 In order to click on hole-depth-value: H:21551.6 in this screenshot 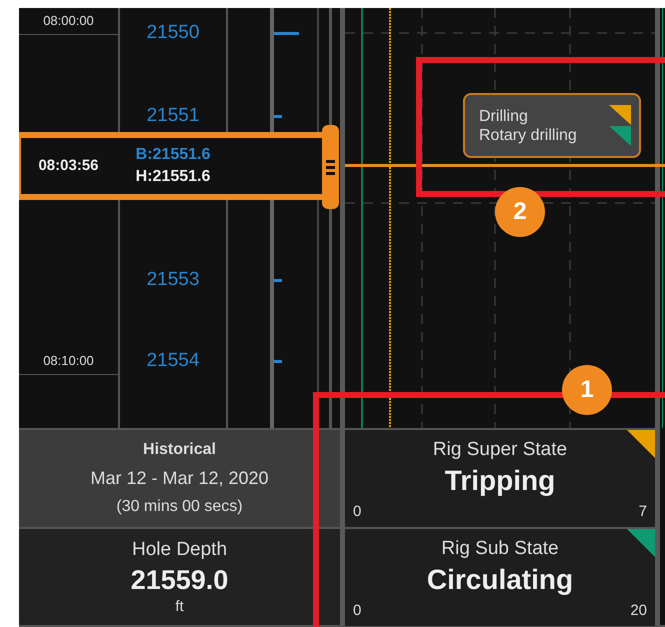, I will do `click(173, 177)`.